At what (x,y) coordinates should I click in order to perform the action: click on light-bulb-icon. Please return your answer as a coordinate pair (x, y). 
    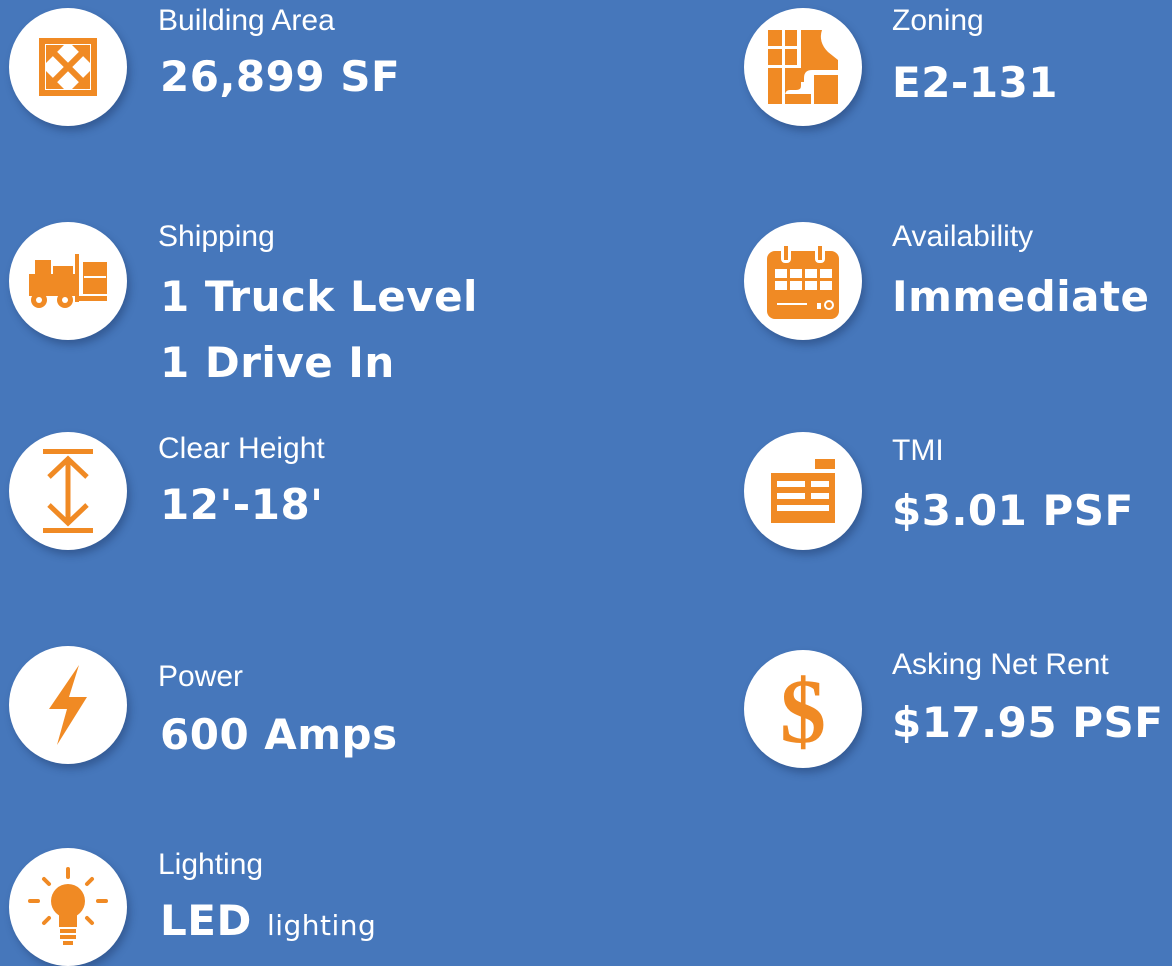
    Looking at the image, I should click on (68, 906).